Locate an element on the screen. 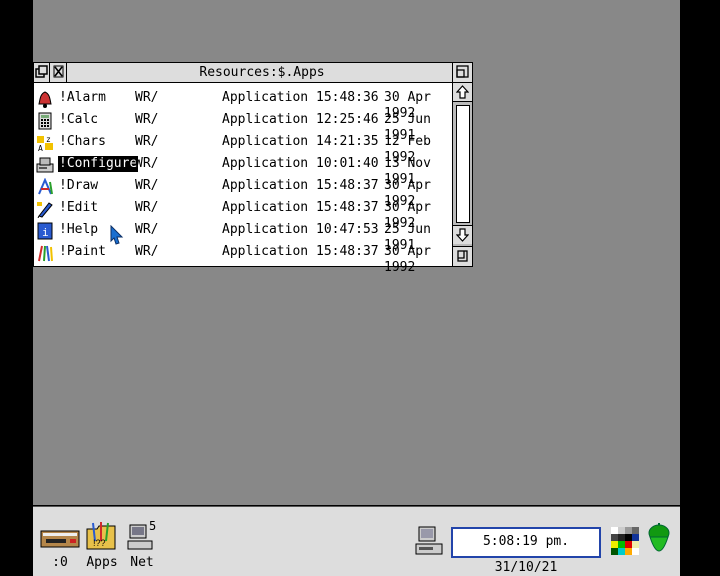 Image resolution: width=720 pixels, height=576 pixels. close-button is located at coordinates (59, 72).